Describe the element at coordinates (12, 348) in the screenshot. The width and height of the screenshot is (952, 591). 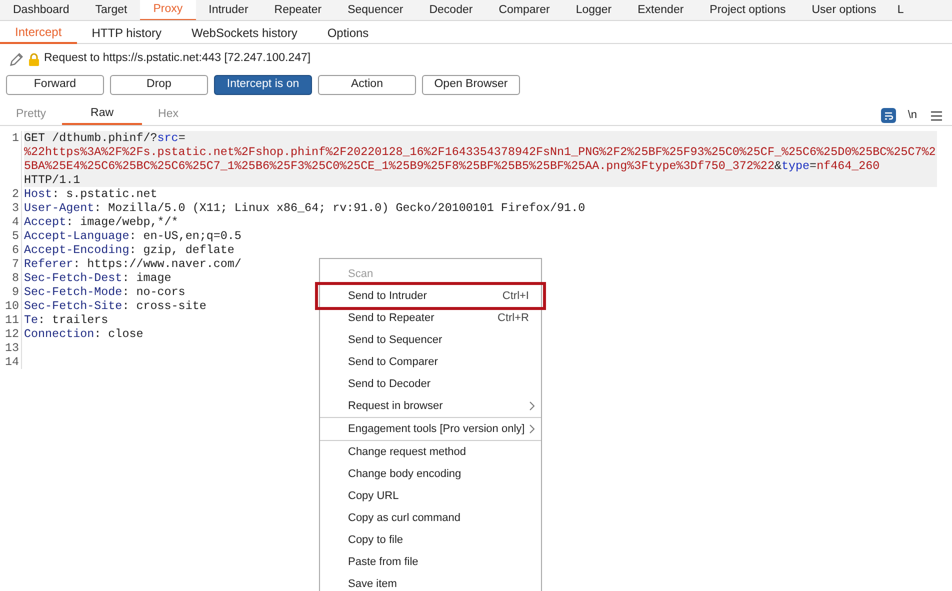
I see `line-number: 13` at that location.